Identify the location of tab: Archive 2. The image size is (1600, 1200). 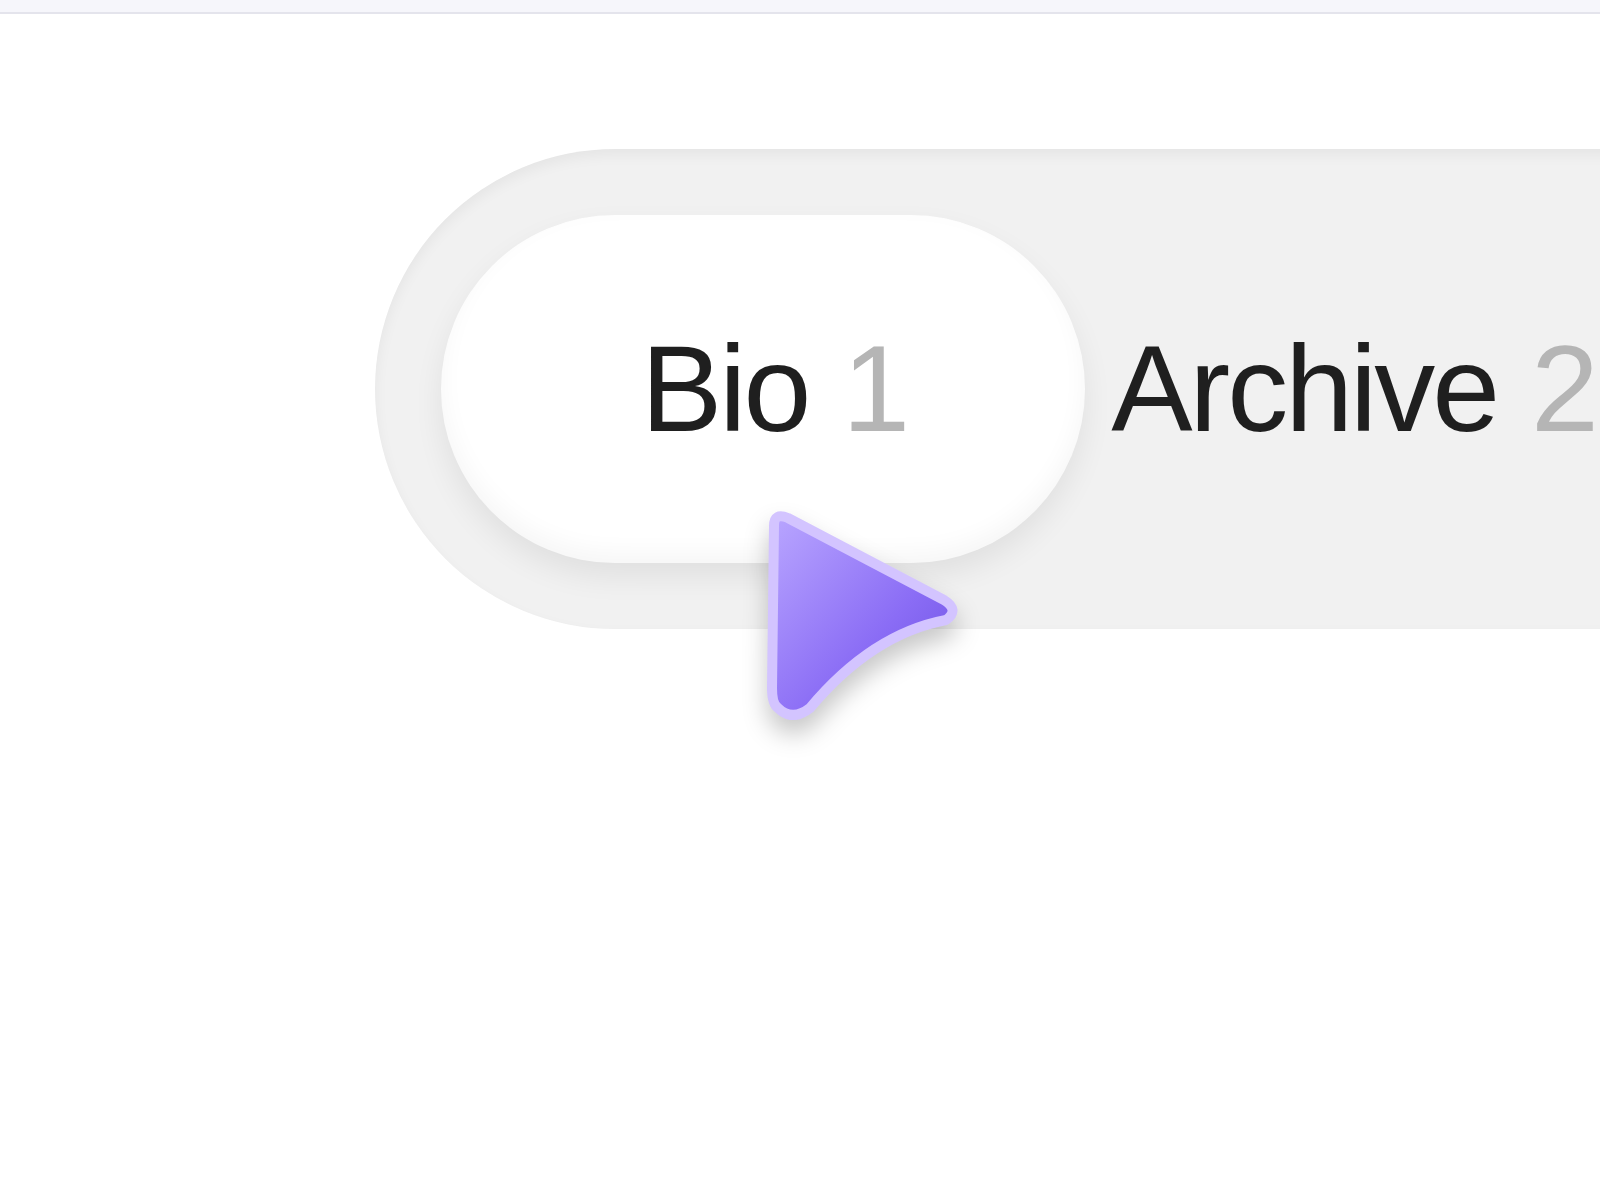
(1342, 389).